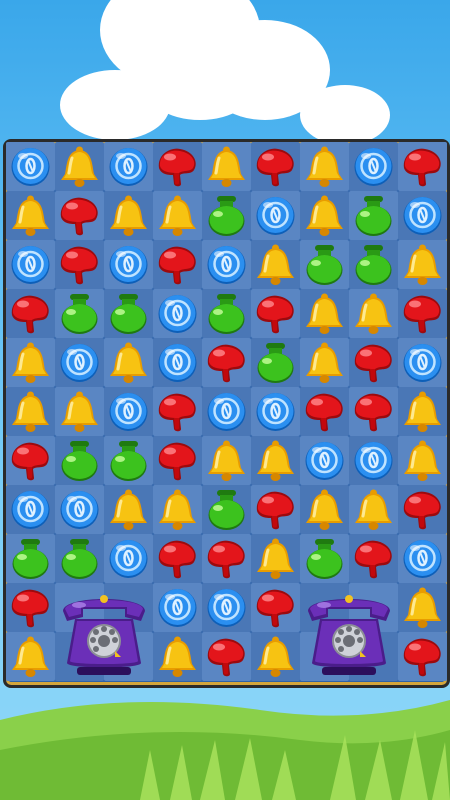  What do you see at coordinates (349, 632) in the screenshot?
I see `purple-telephone-icon` at bounding box center [349, 632].